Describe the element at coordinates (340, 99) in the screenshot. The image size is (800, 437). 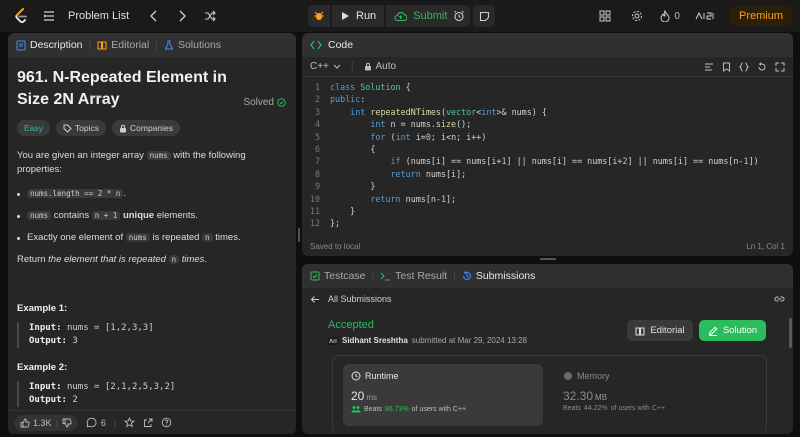
I see `code-line: 2 public:` at that location.